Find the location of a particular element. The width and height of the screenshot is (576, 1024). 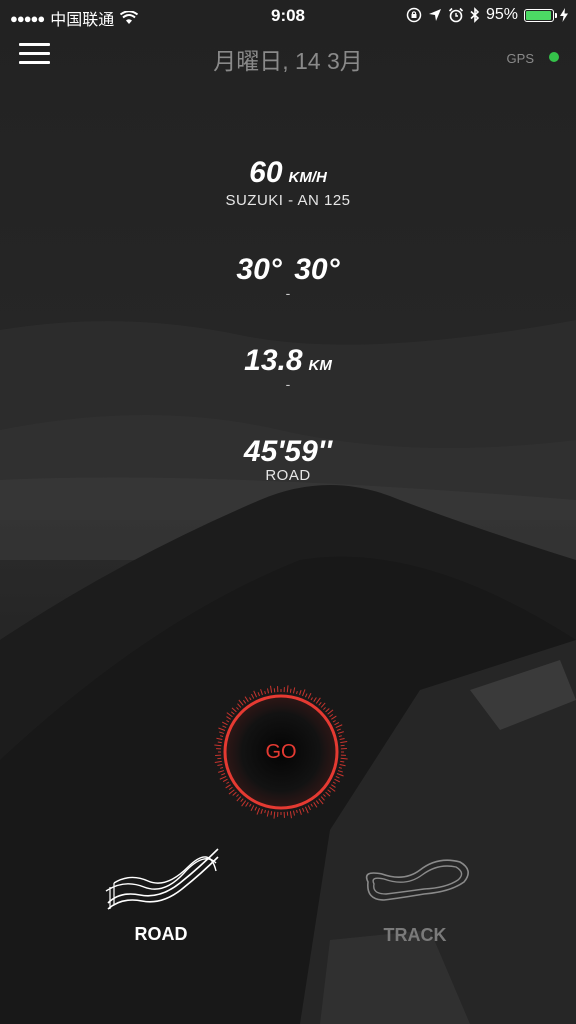

duration-metric: 45'59'' ROAD is located at coordinates (288, 459).